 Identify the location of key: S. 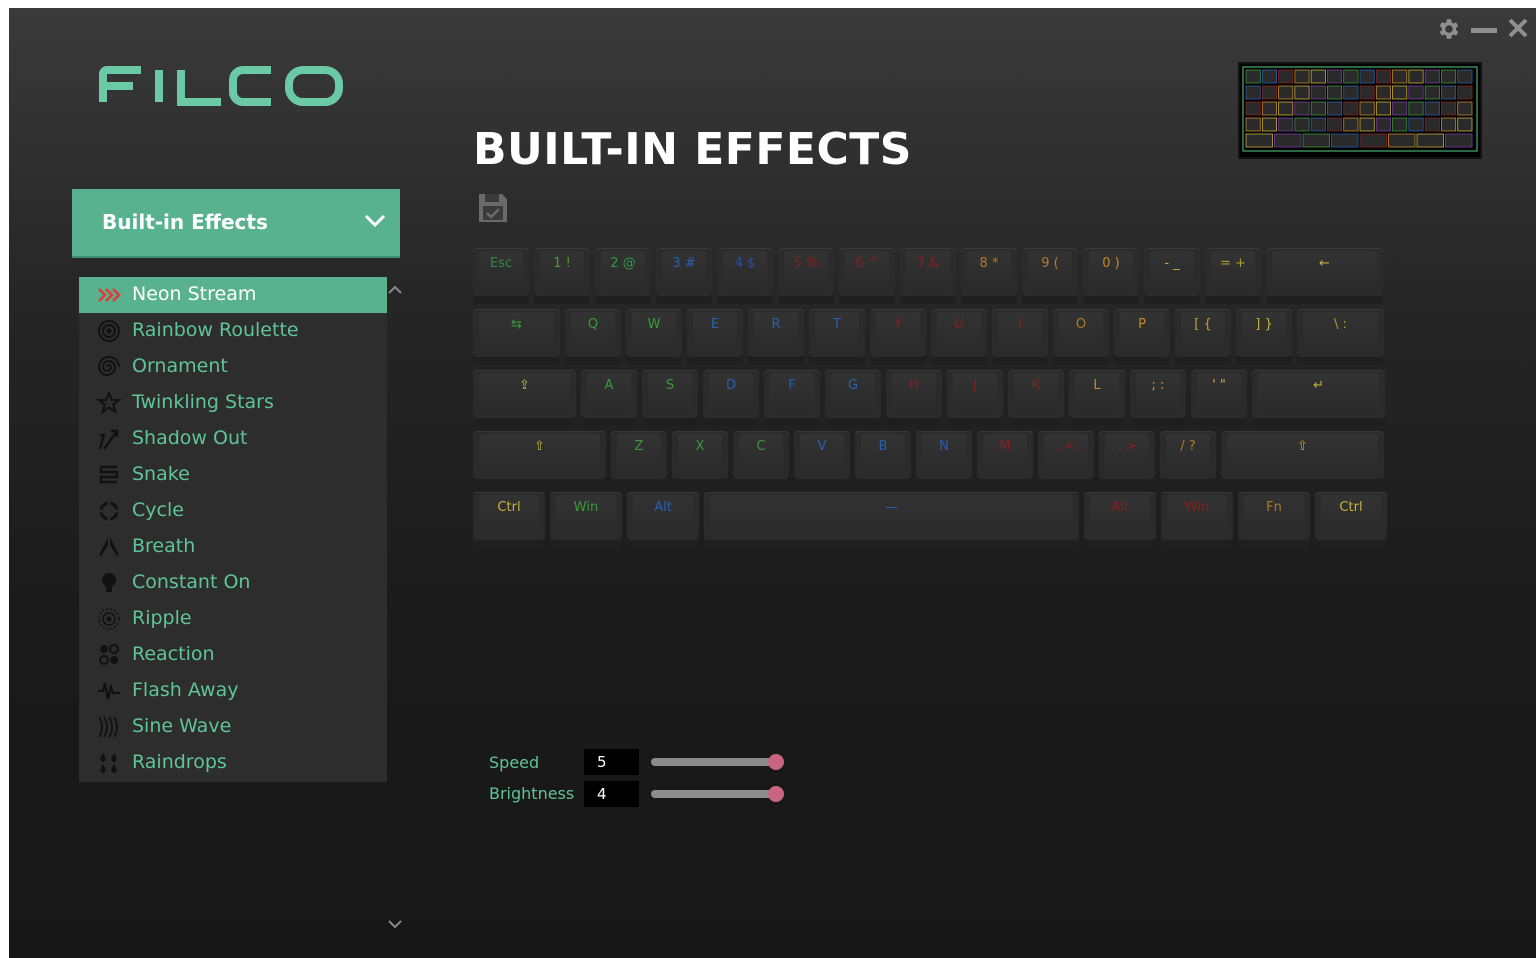
(670, 398).